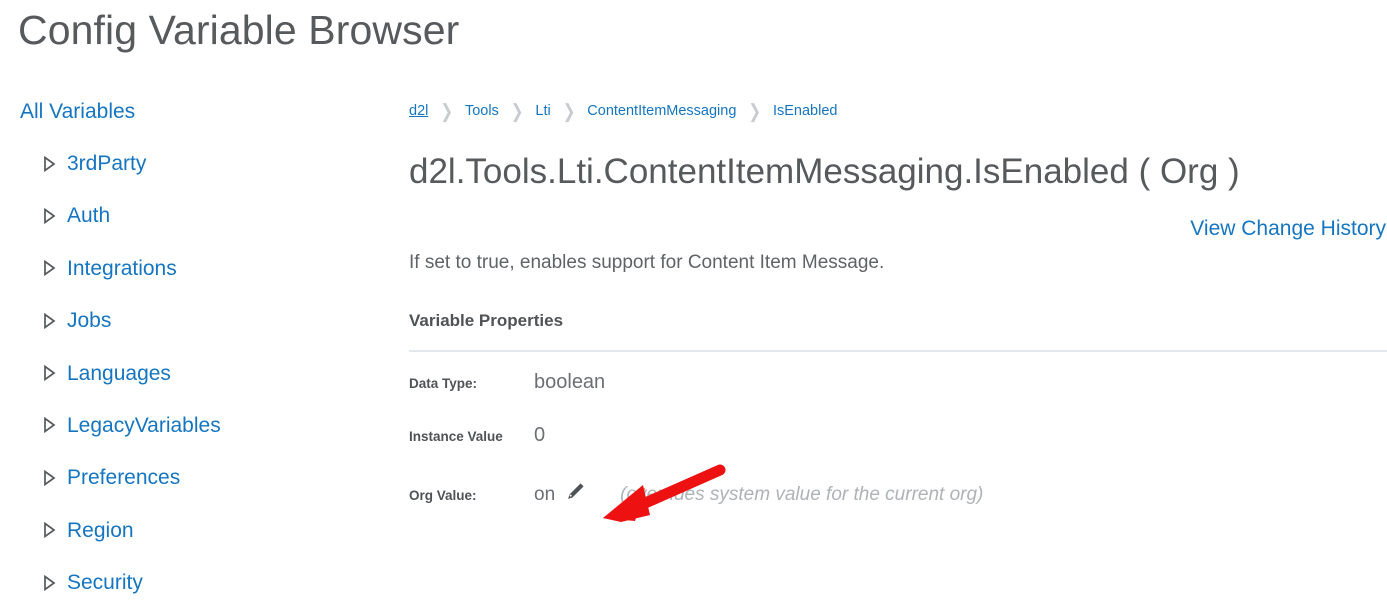  What do you see at coordinates (482, 111) in the screenshot?
I see `breadcrumb-item-tools: Tools` at bounding box center [482, 111].